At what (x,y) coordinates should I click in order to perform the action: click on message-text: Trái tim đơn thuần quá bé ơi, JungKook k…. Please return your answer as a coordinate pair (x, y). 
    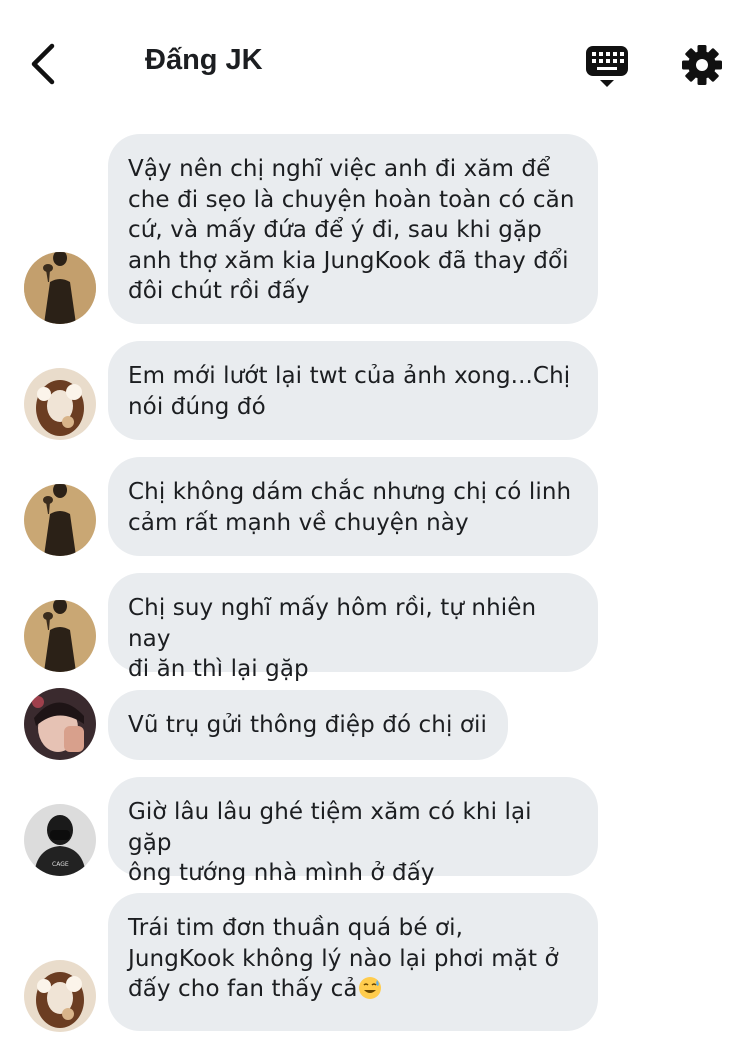
    Looking at the image, I should click on (353, 959).